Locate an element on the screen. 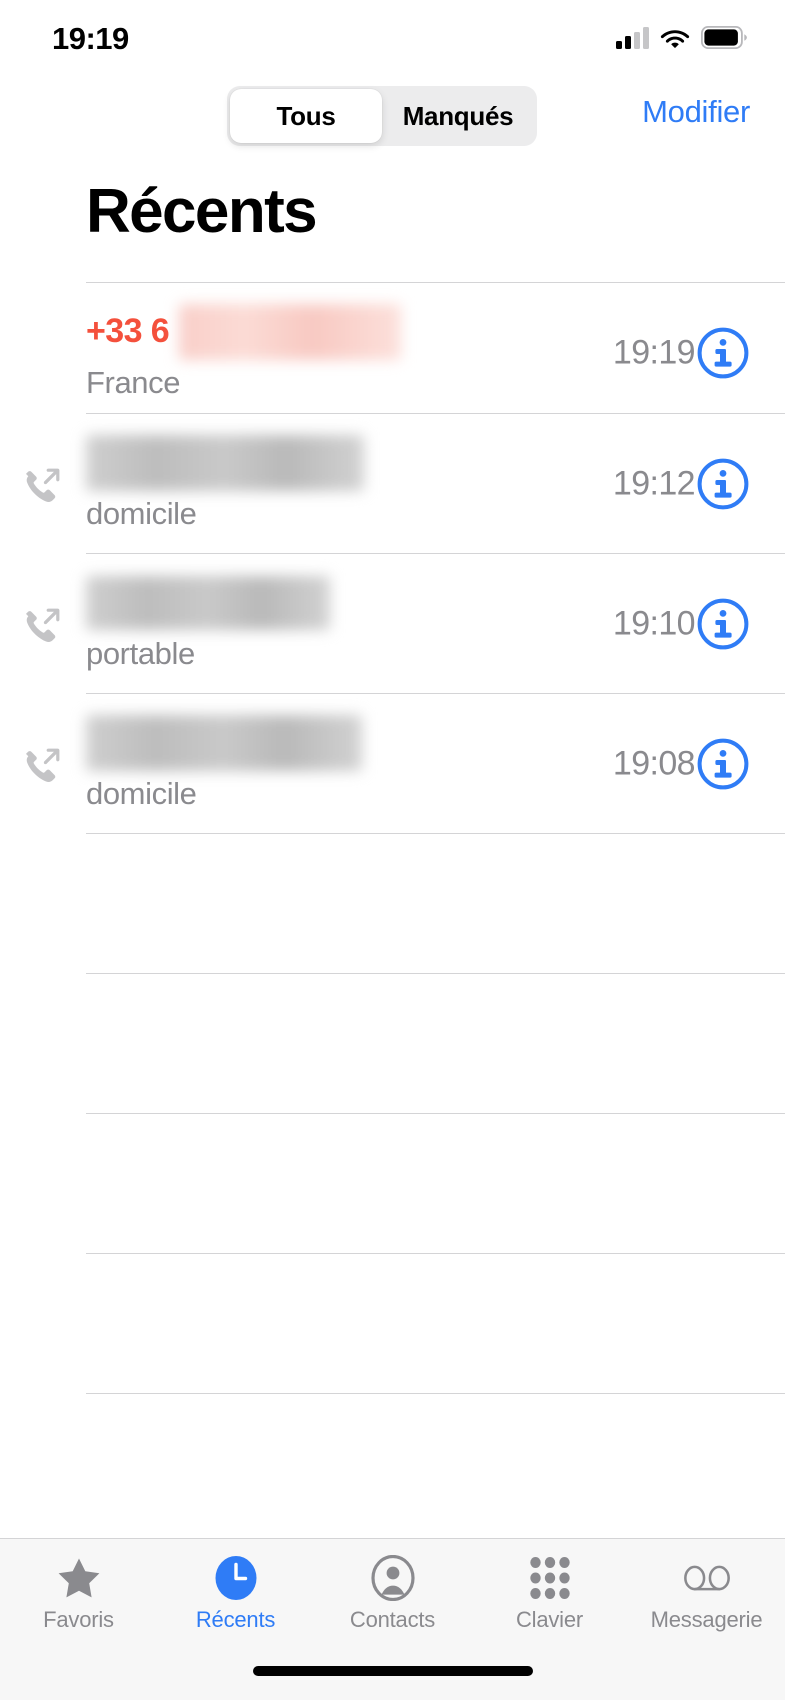 This screenshot has width=785, height=1700. call-row-subtitle: portable is located at coordinates (140, 653).